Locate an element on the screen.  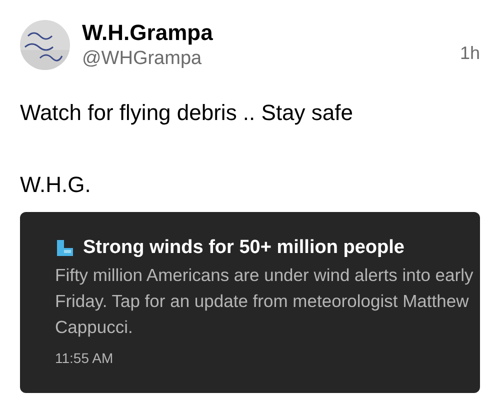
author-name: W.H.Grampa is located at coordinates (147, 33).